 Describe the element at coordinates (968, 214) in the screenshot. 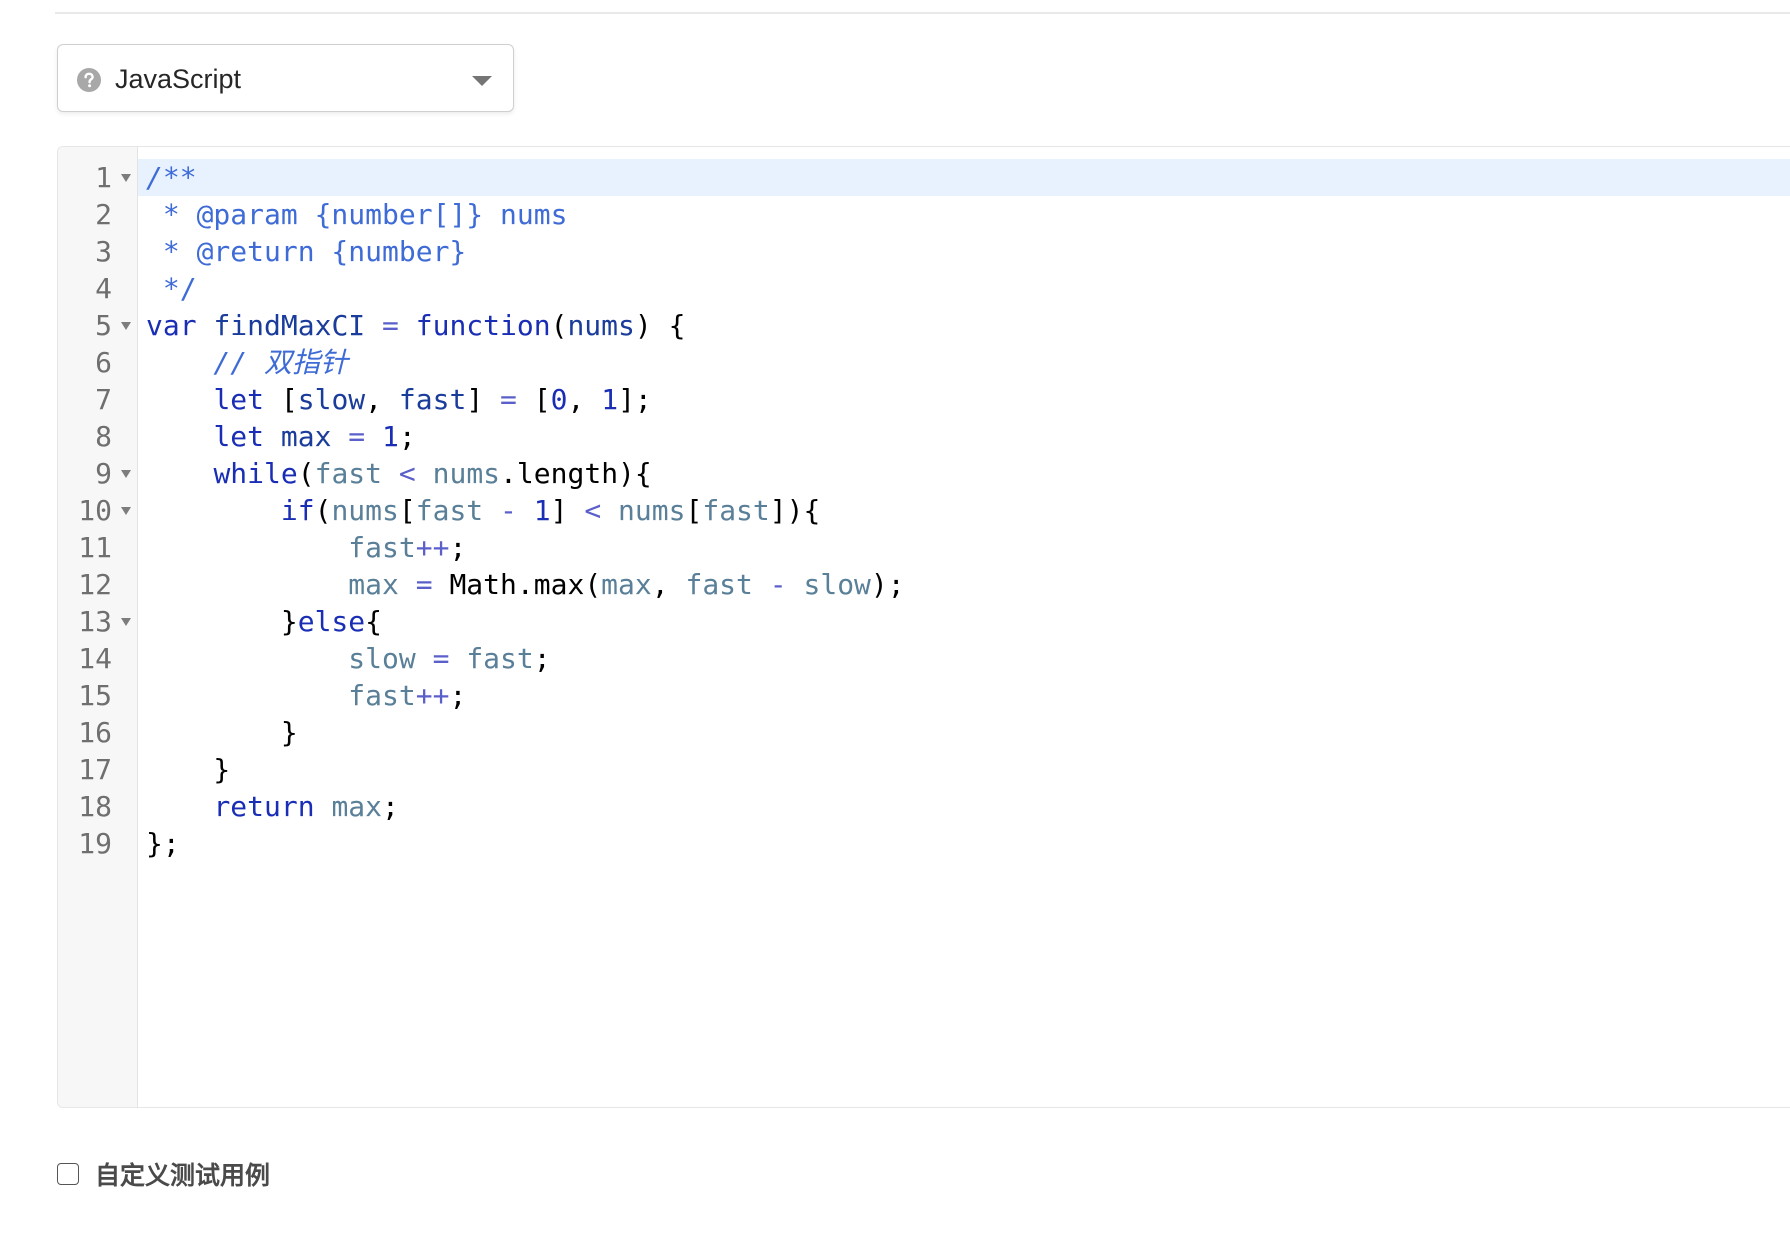

I see `code-line: * @param {number[]} nums` at that location.